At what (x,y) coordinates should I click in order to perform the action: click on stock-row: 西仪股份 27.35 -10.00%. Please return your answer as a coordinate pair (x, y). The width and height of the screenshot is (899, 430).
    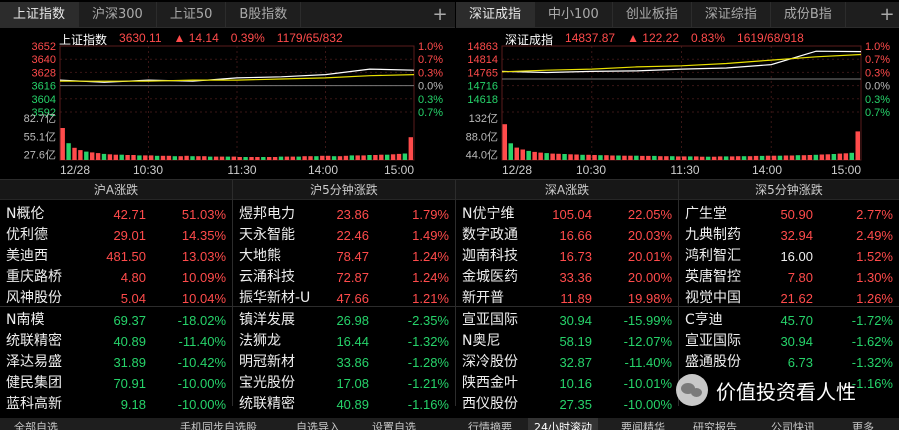
    Looking at the image, I should click on (567, 404).